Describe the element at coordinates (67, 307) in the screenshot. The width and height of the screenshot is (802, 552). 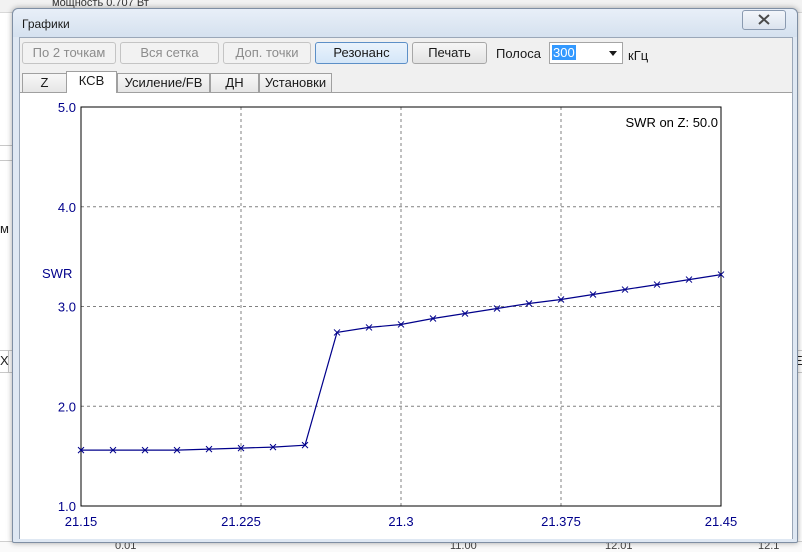
I see `y-tick-label: 3.0` at that location.